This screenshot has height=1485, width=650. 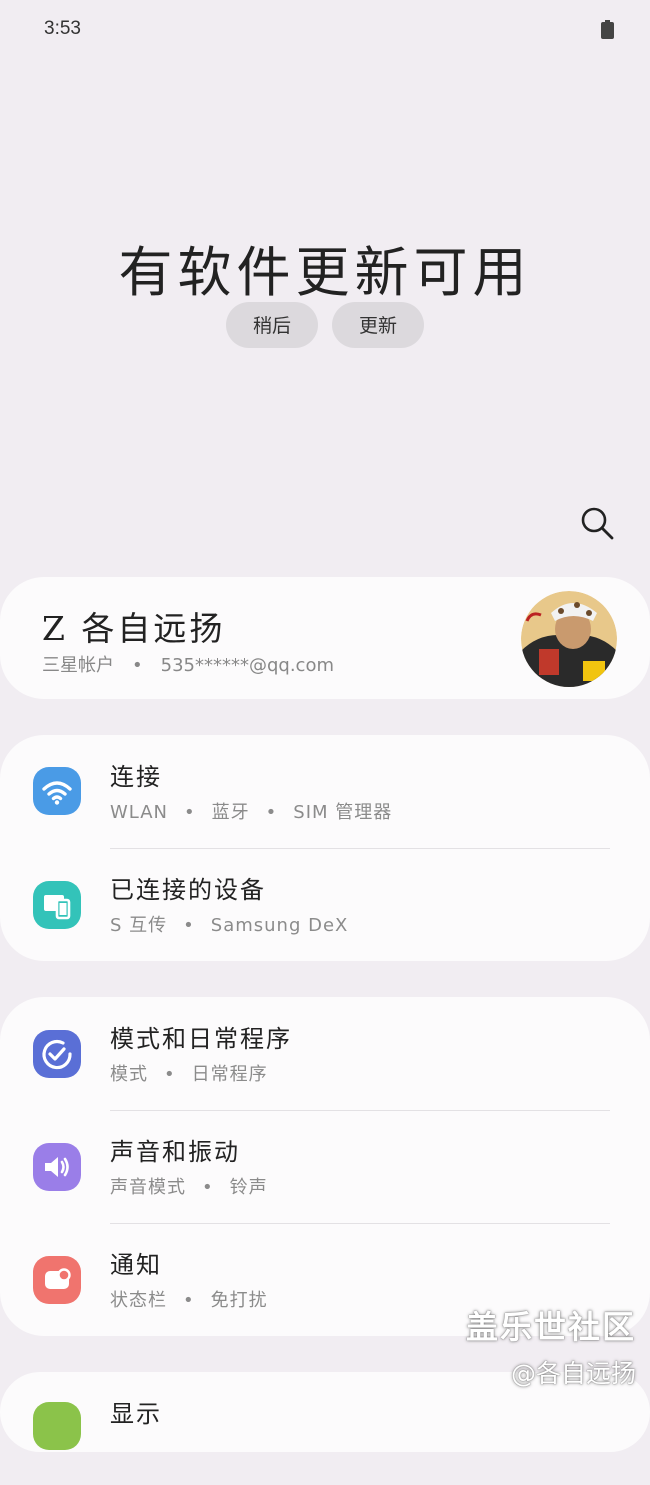 I want to click on account-details: 三星帐户 • 535******@qq.com, so click(x=188, y=664).